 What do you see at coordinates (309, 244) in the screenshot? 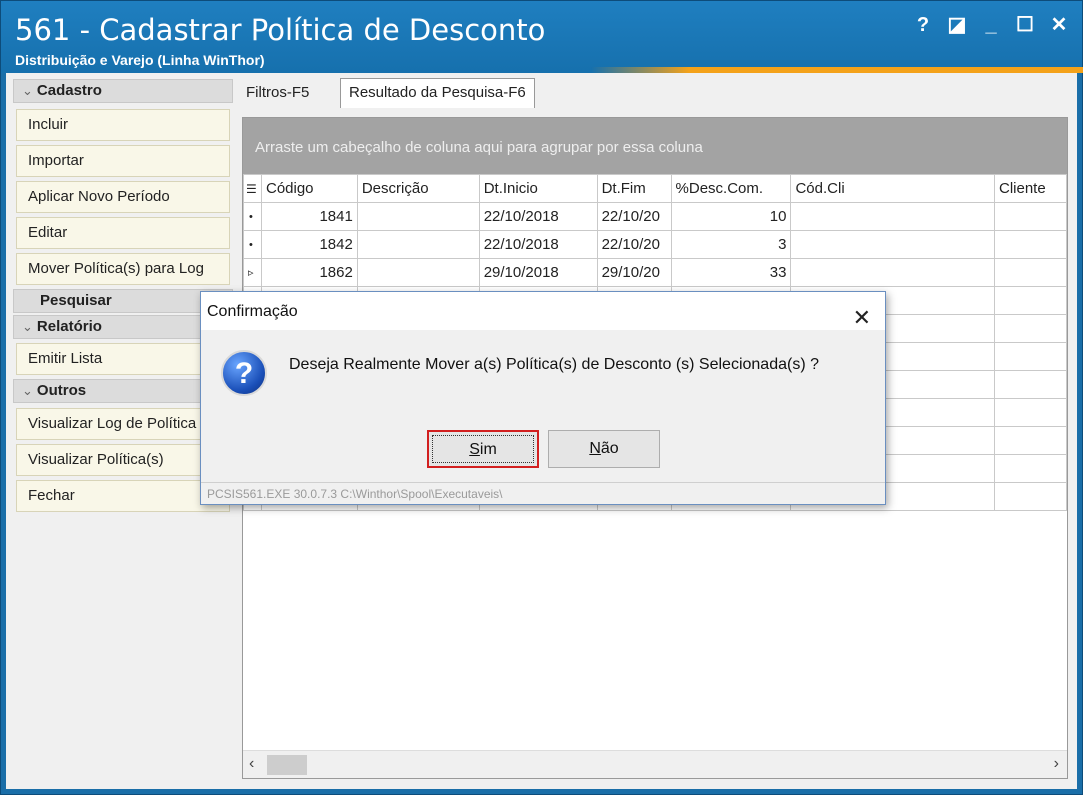
I see `cell-codigo: 1842` at bounding box center [309, 244].